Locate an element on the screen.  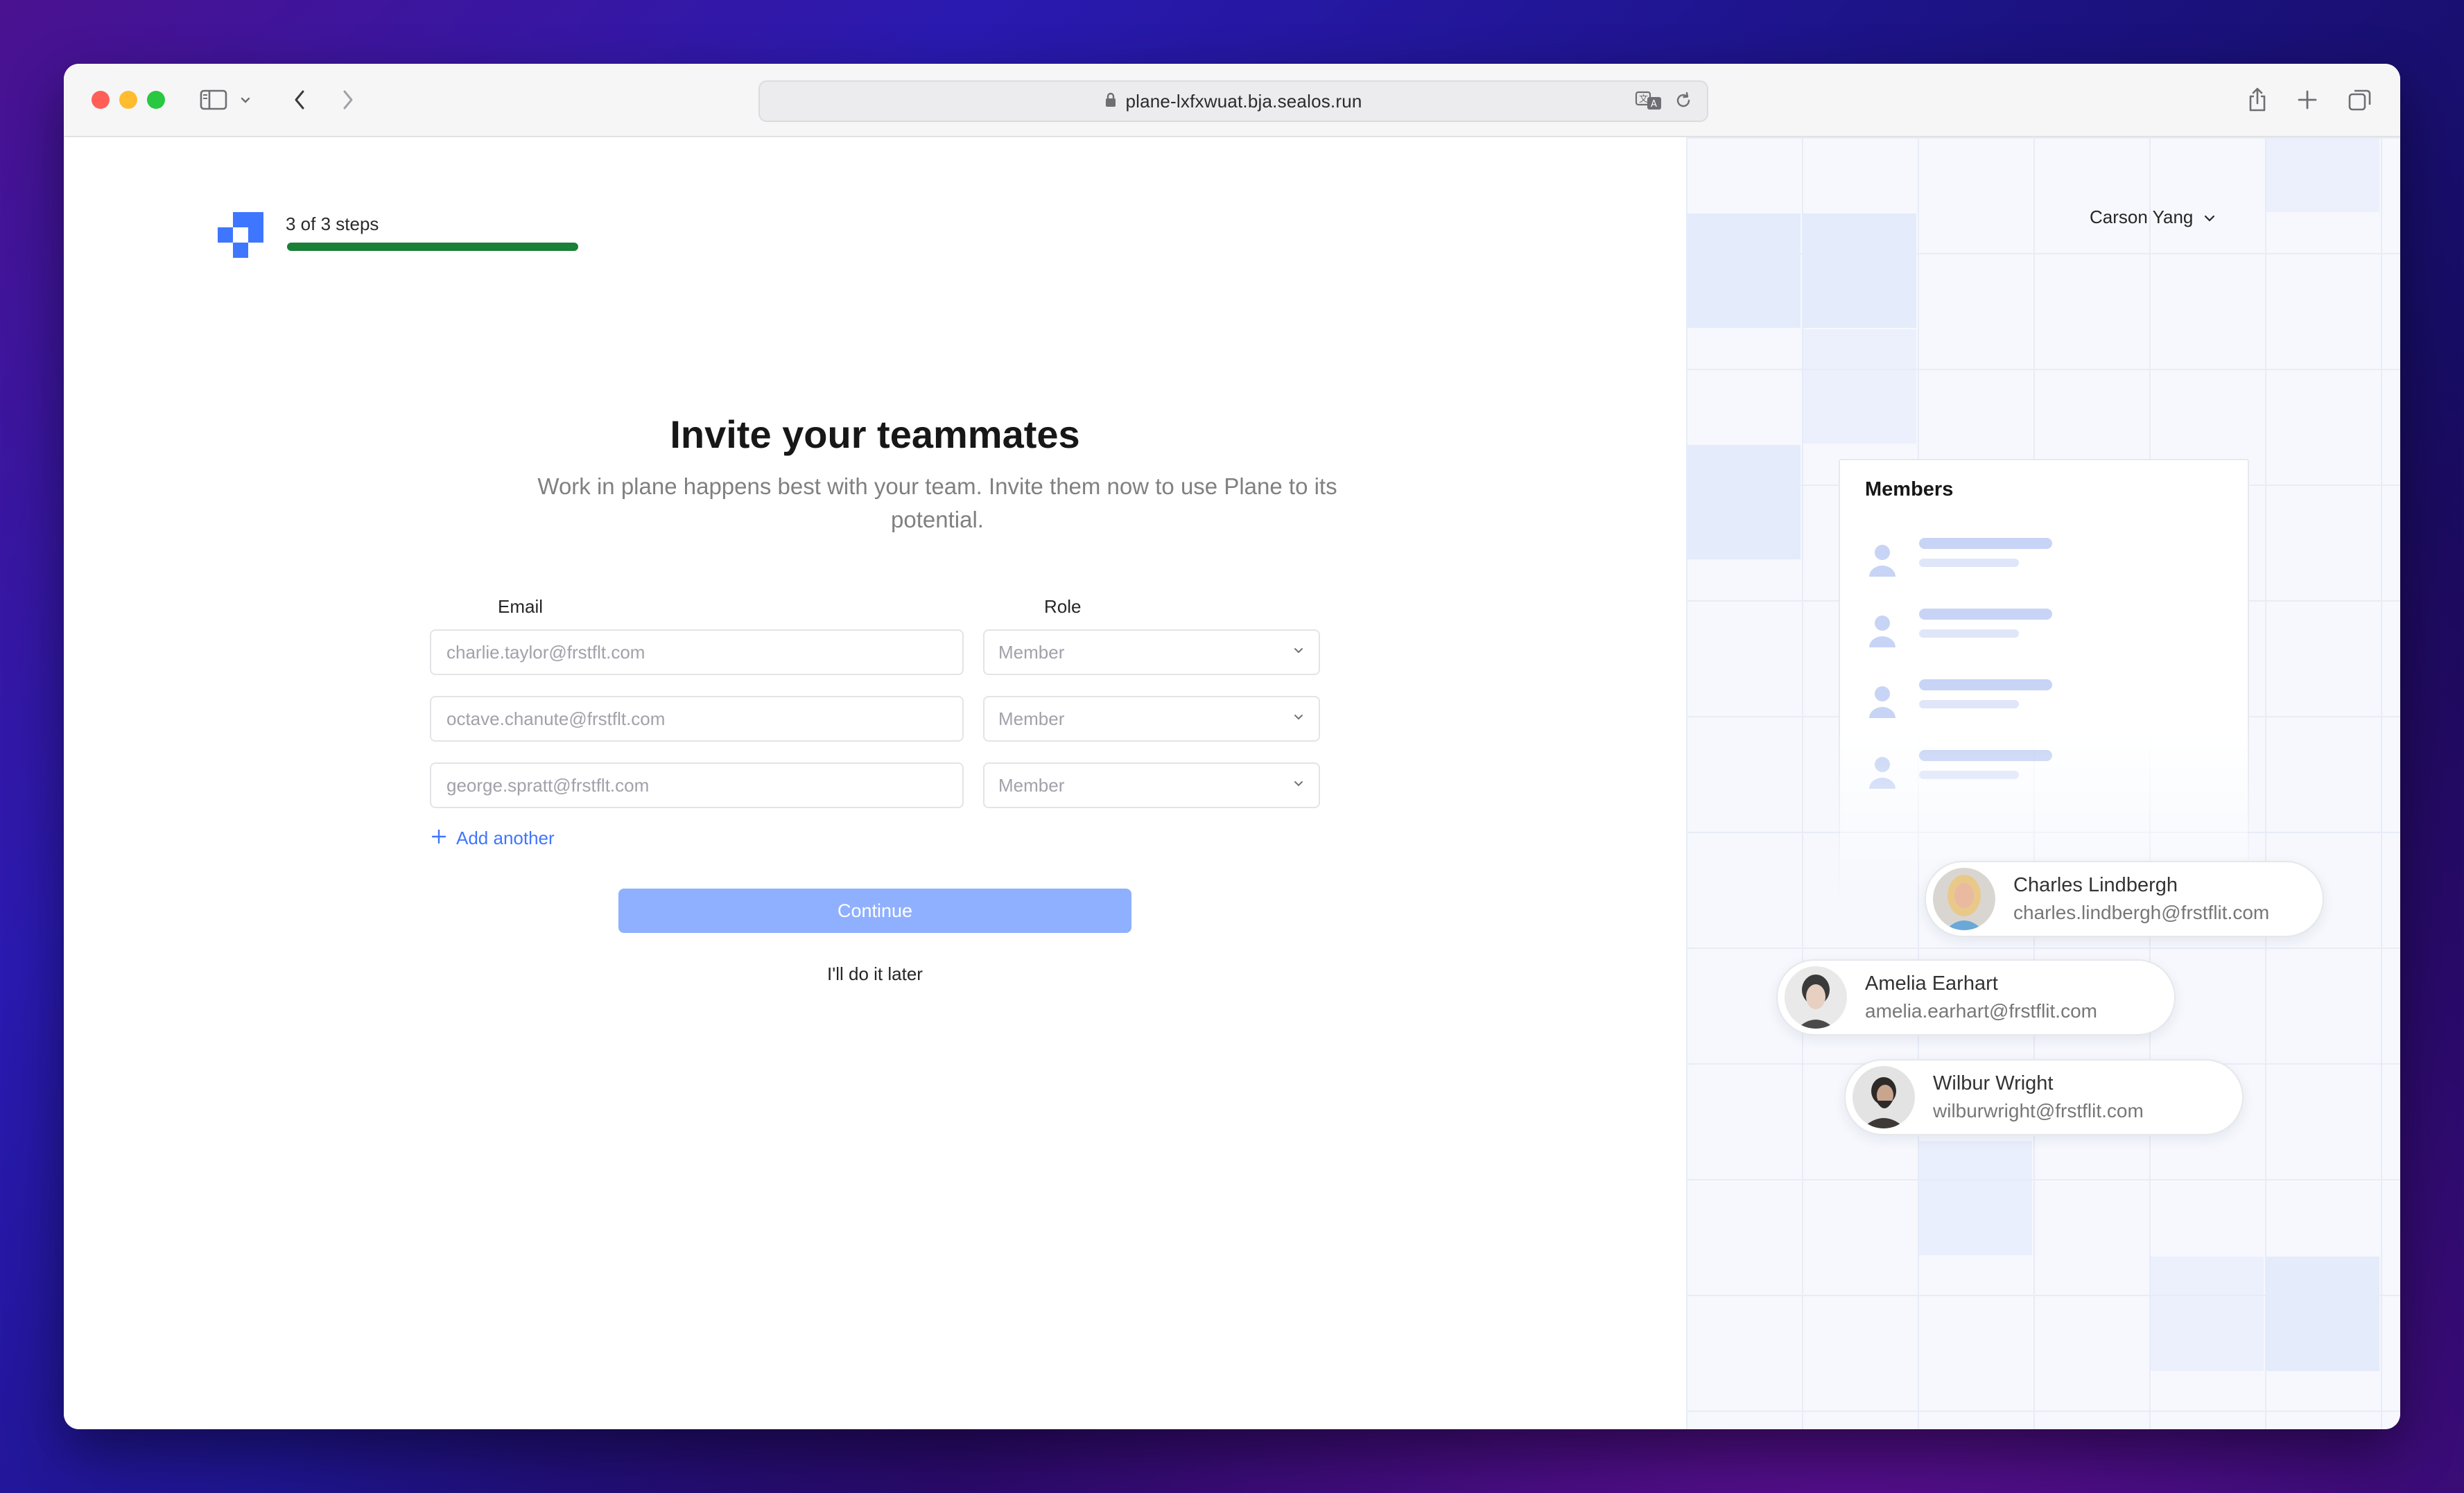
back-arrow-icon is located at coordinates (299, 100).